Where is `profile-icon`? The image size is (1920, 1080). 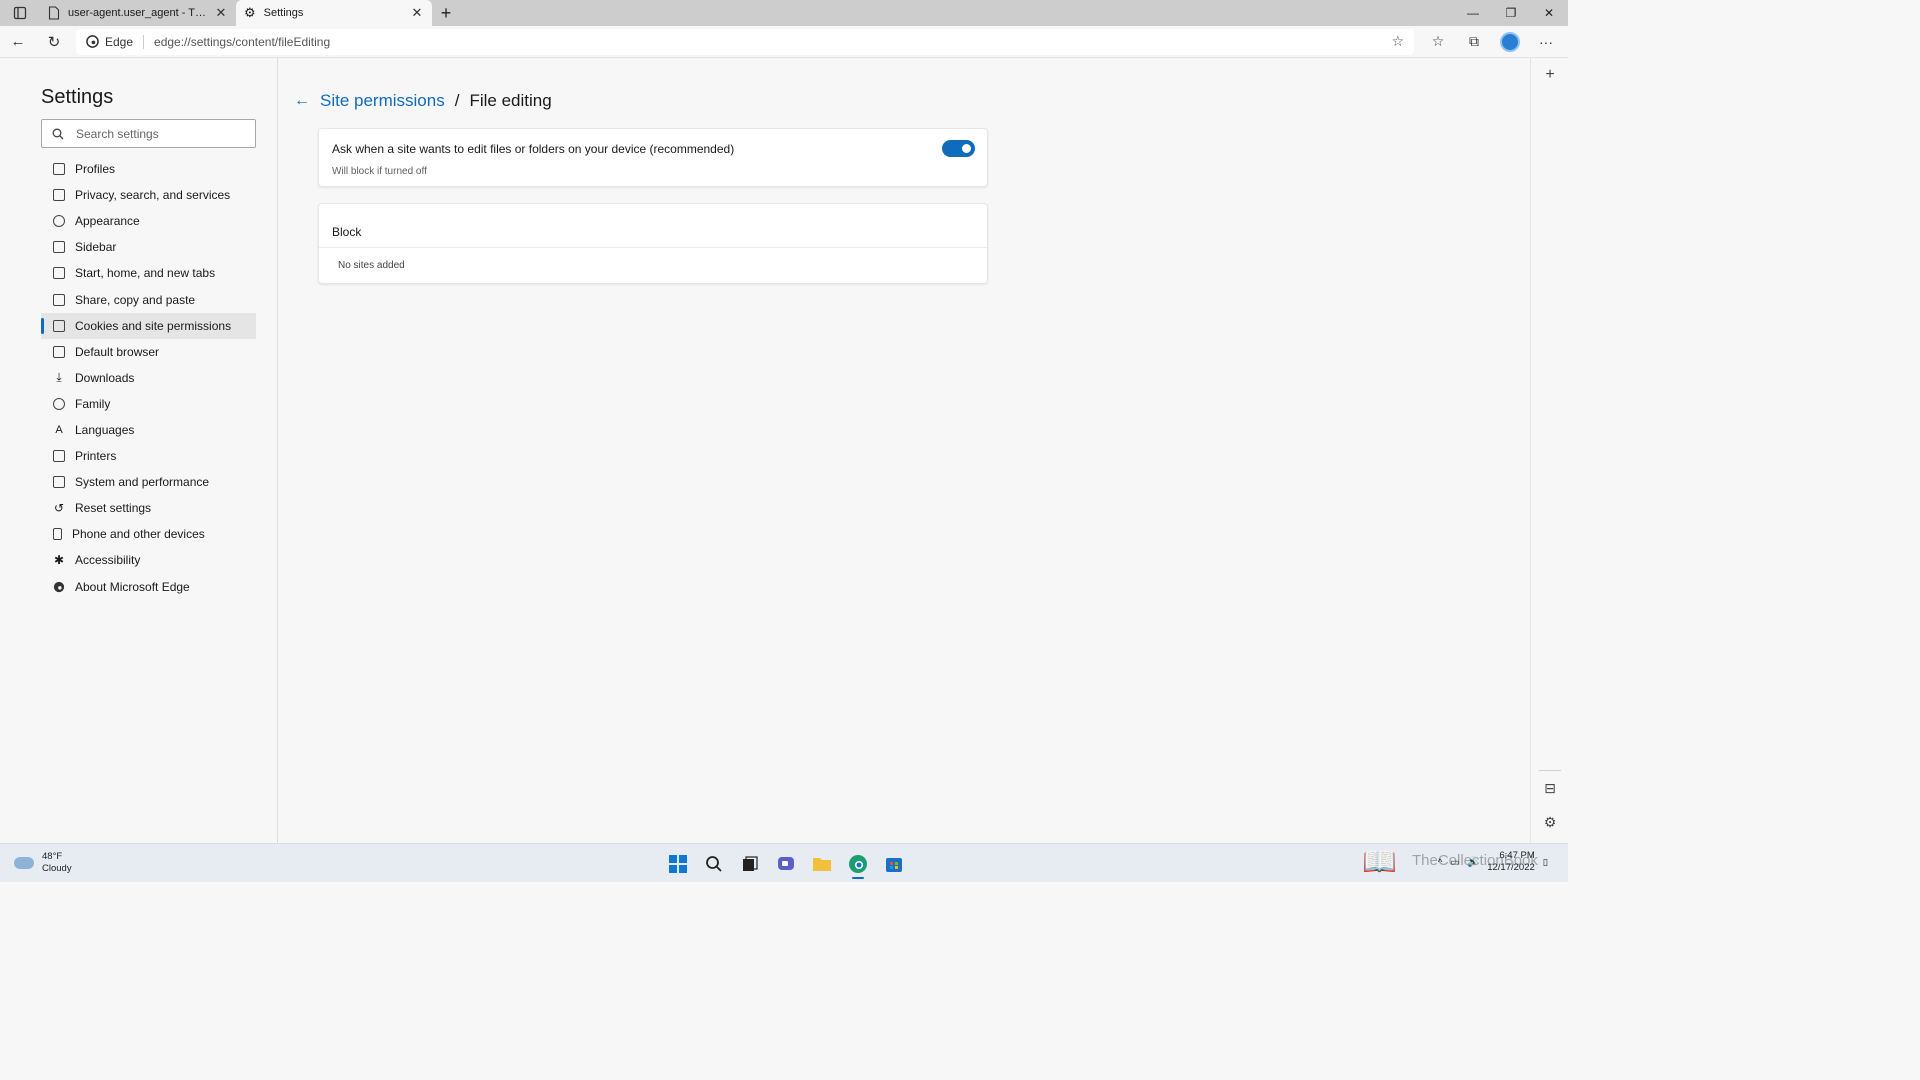 profile-icon is located at coordinates (59, 169).